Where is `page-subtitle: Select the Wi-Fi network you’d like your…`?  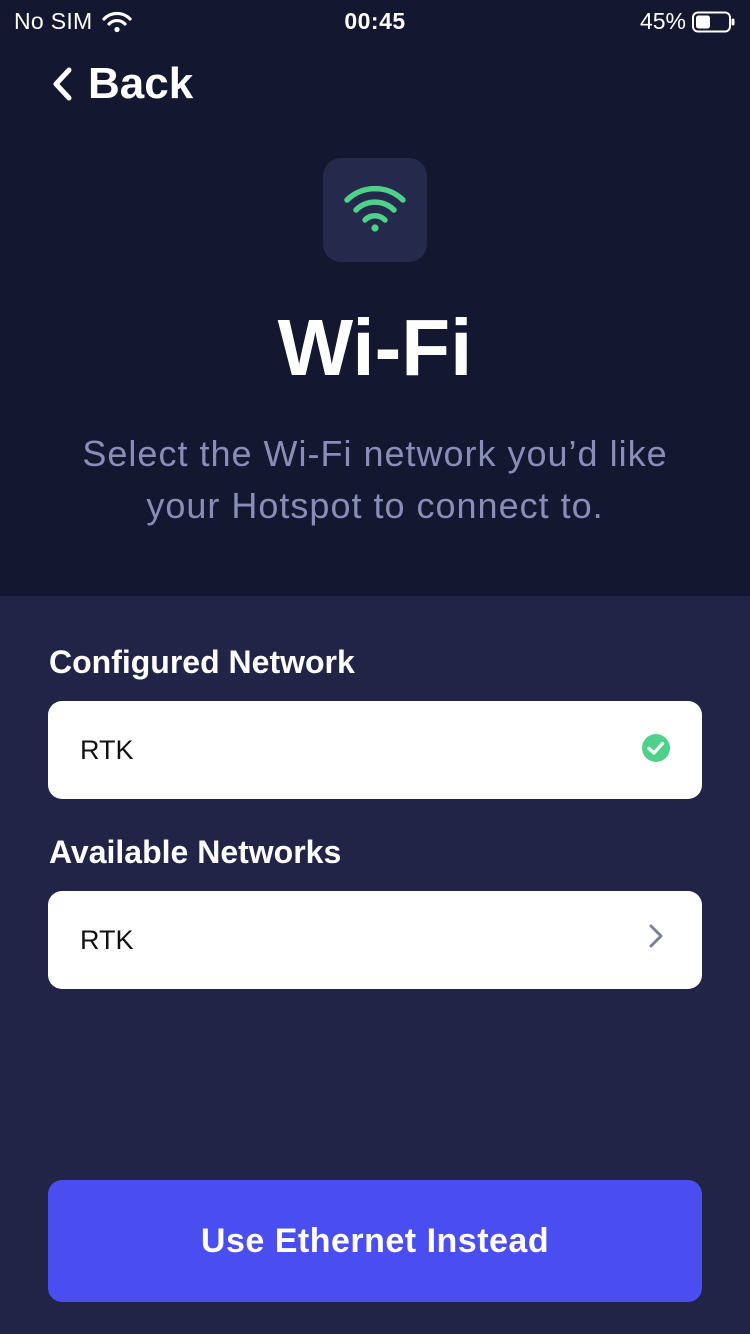 page-subtitle: Select the Wi-Fi network you’d like your… is located at coordinates (375, 479).